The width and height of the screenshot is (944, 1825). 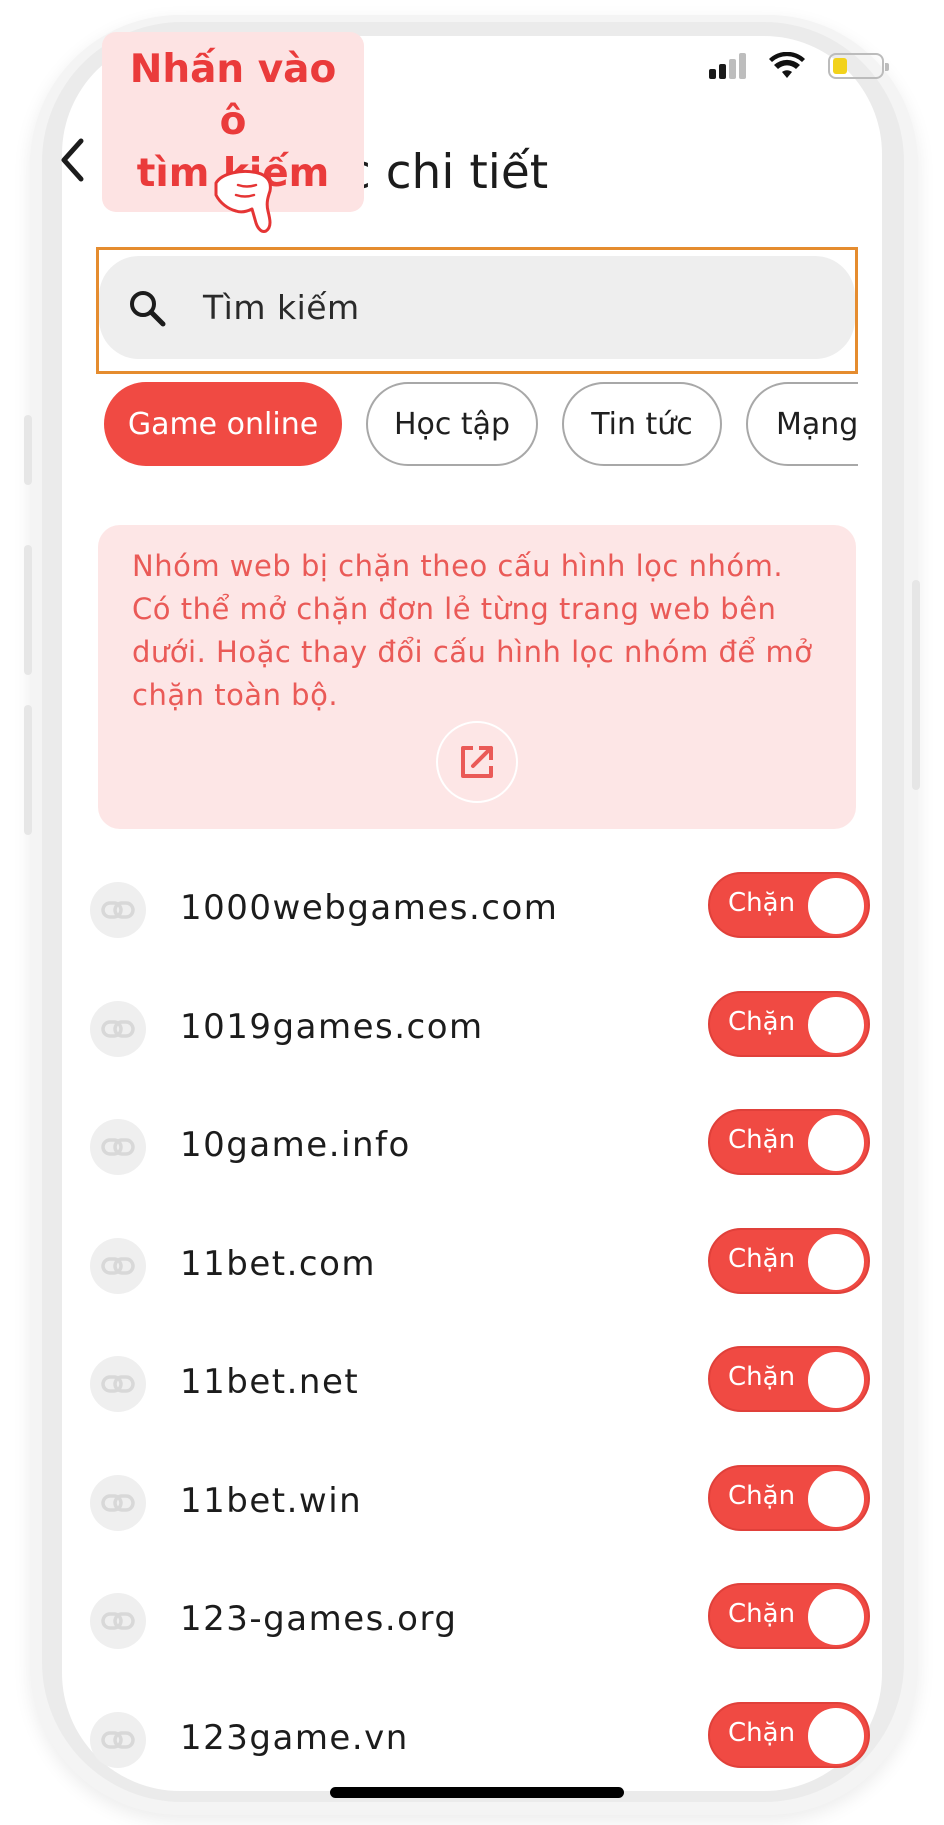 What do you see at coordinates (727, 66) in the screenshot?
I see `cellular-signal-icon` at bounding box center [727, 66].